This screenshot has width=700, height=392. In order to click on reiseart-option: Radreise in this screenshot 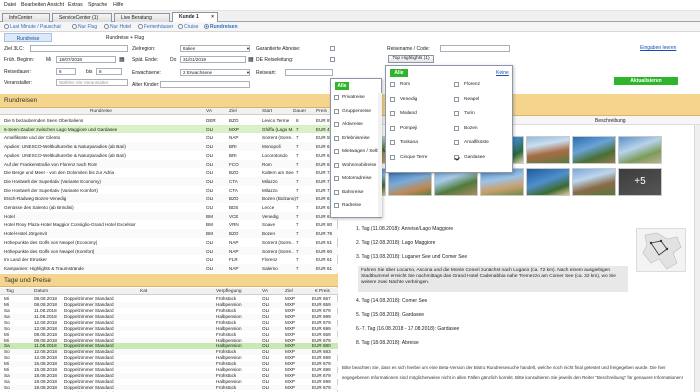, I will do `click(355, 206)`.